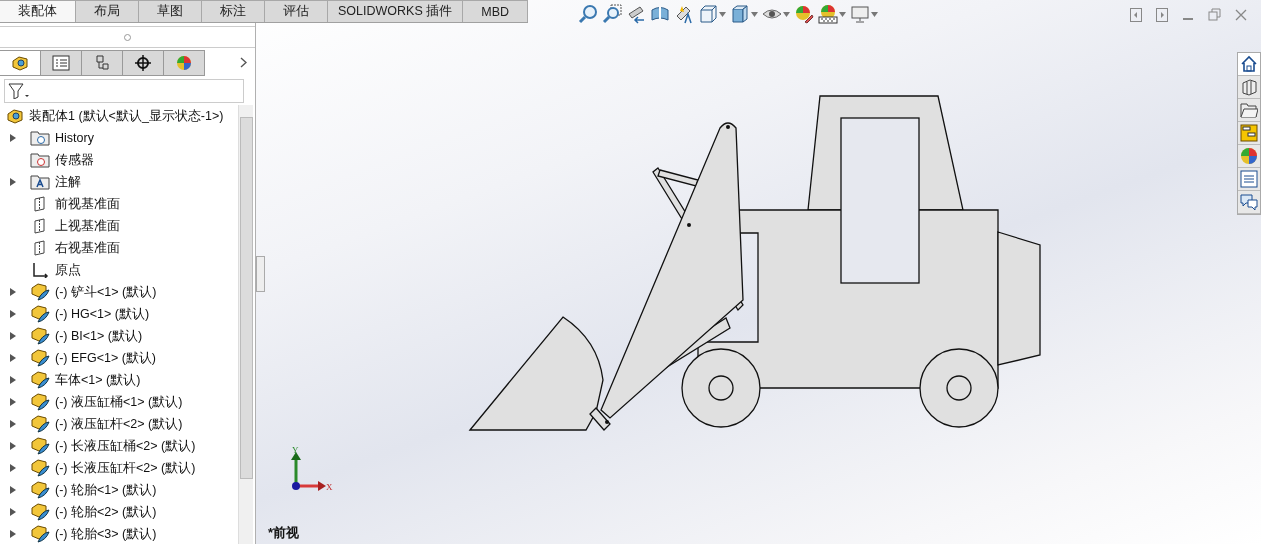  I want to click on zoom-area-icon, so click(612, 14).